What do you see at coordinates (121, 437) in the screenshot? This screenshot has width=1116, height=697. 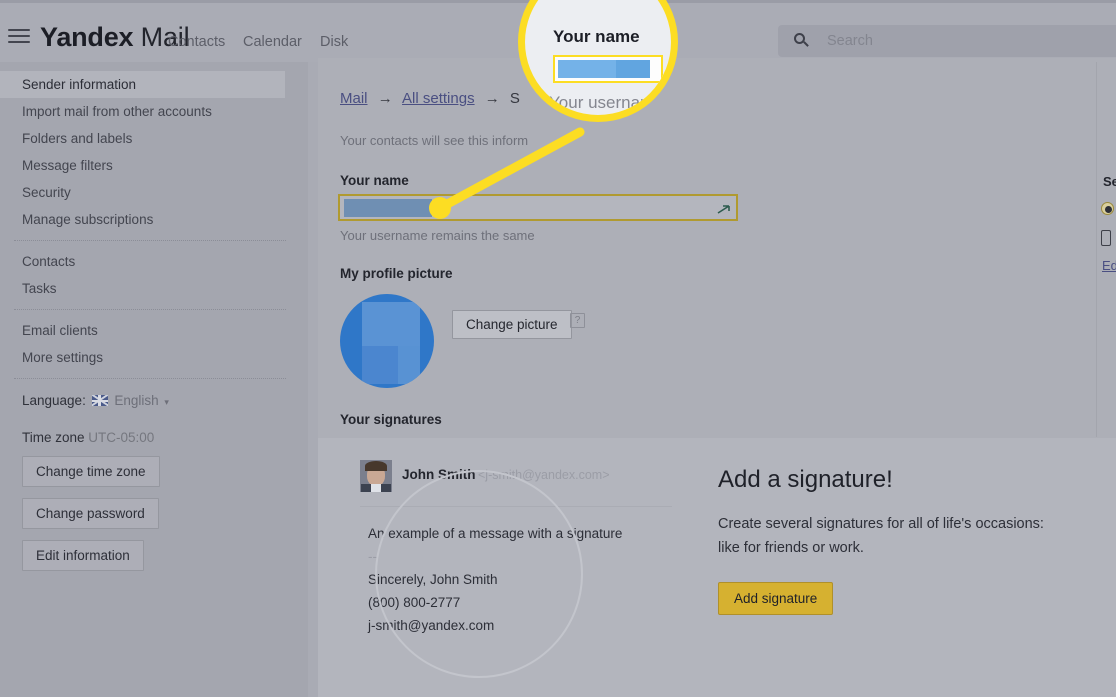 I see `timezone-value: UTC-05:00` at bounding box center [121, 437].